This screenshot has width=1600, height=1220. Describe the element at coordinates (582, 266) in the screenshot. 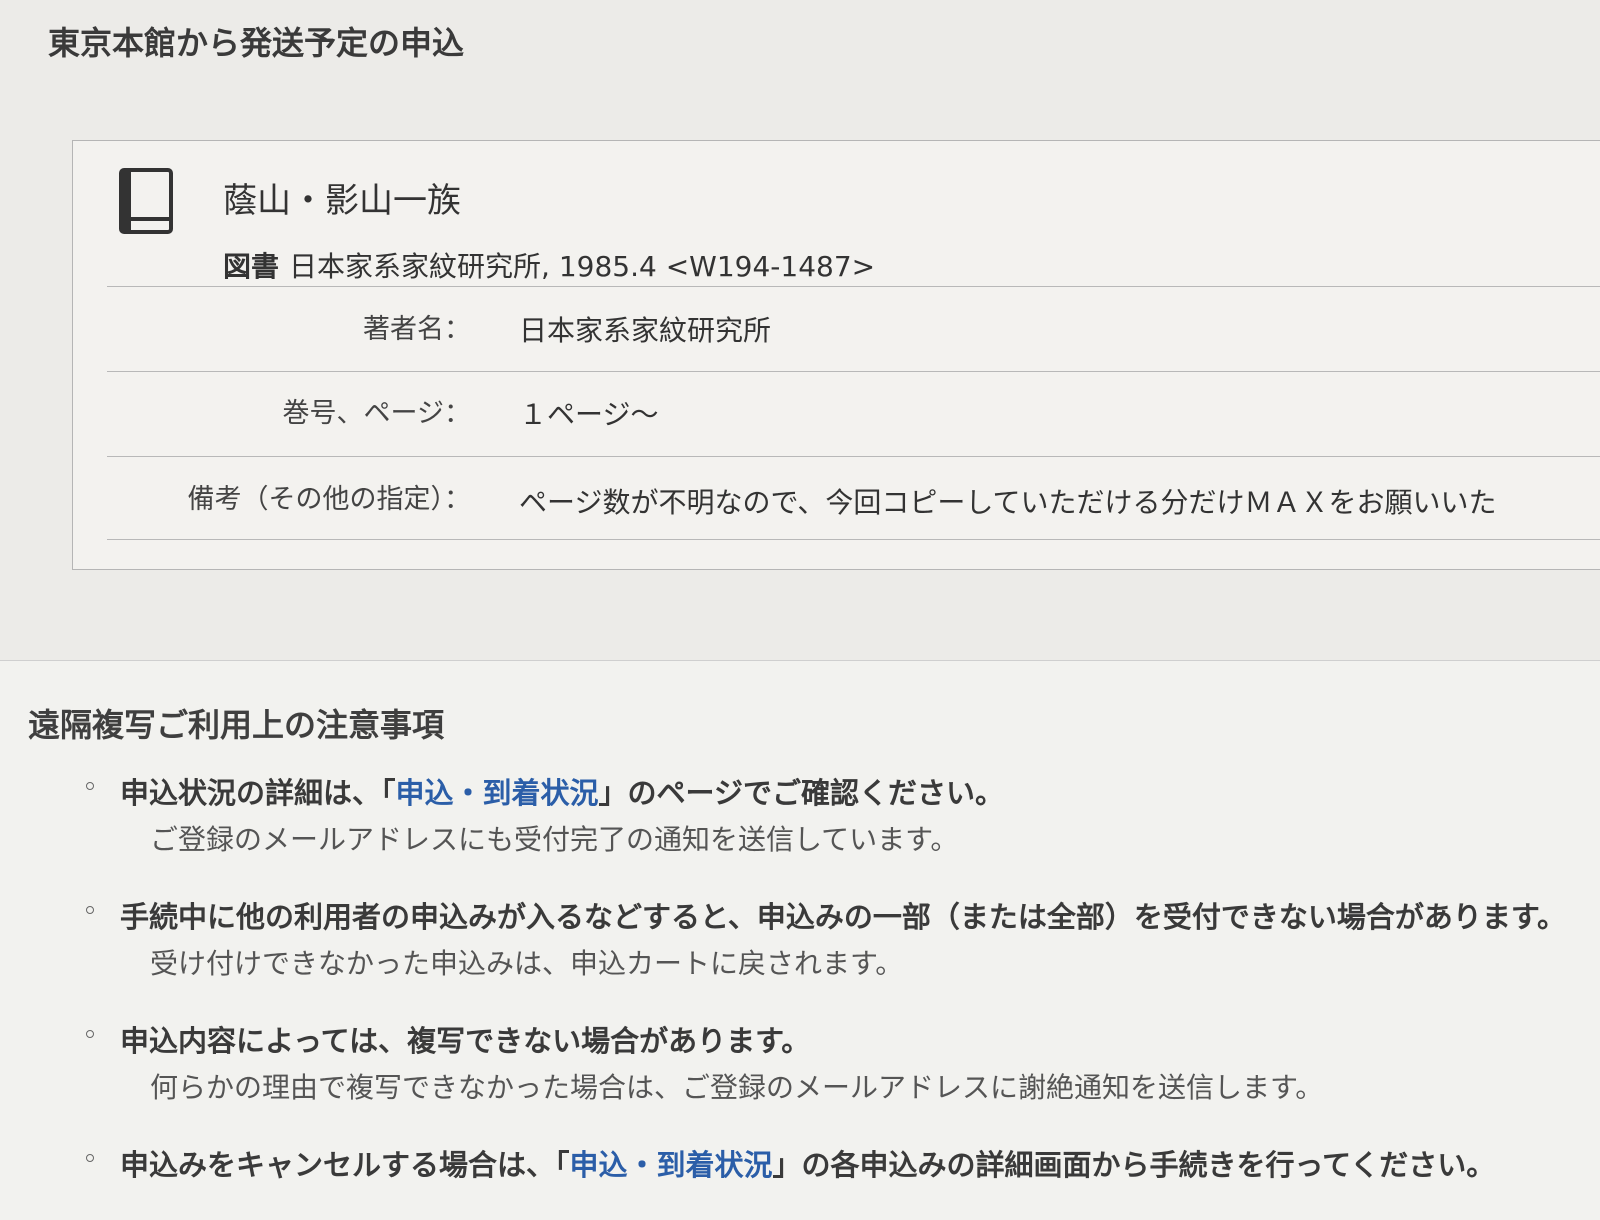

I see `item-publisher-info: 日本家系家紋研究所, 1985.4 <W194-1487>` at that location.